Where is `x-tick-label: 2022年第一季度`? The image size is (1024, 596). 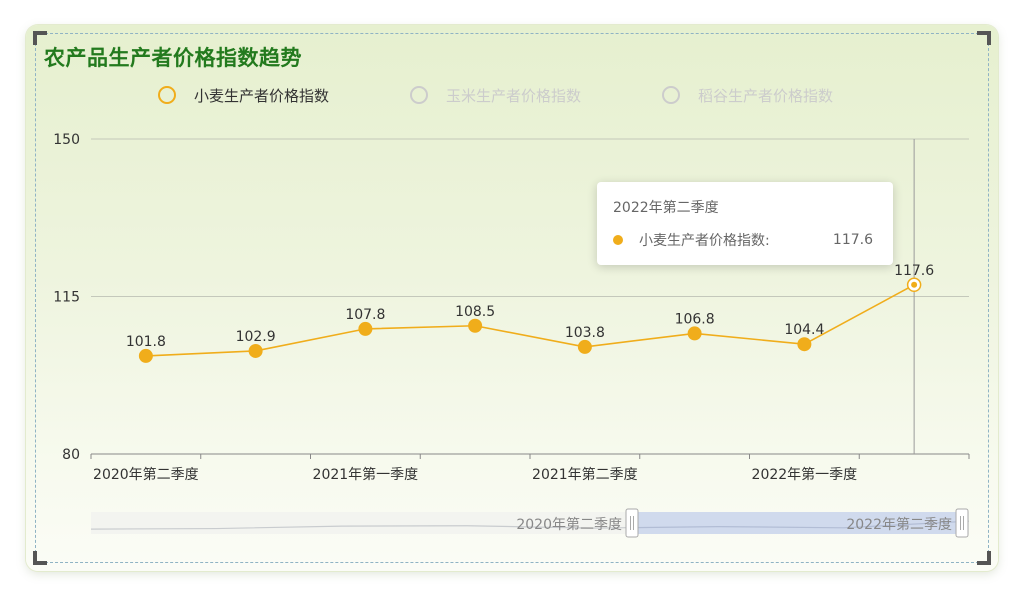
x-tick-label: 2022年第一季度 is located at coordinates (805, 474).